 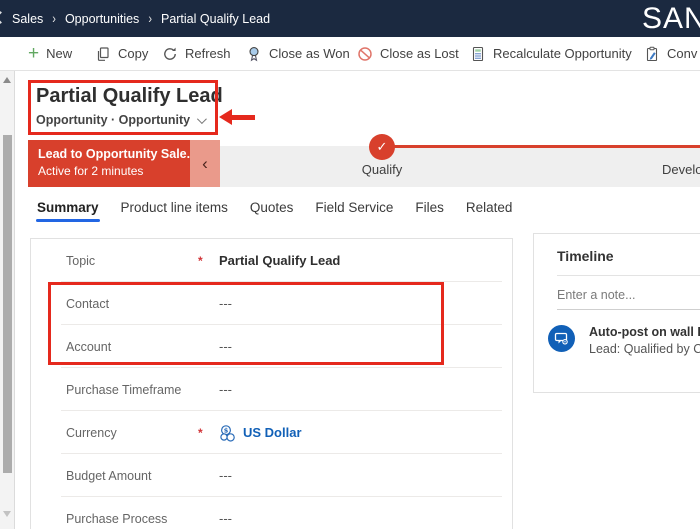 What do you see at coordinates (671, 18) in the screenshot?
I see `environment-label: SAN` at bounding box center [671, 18].